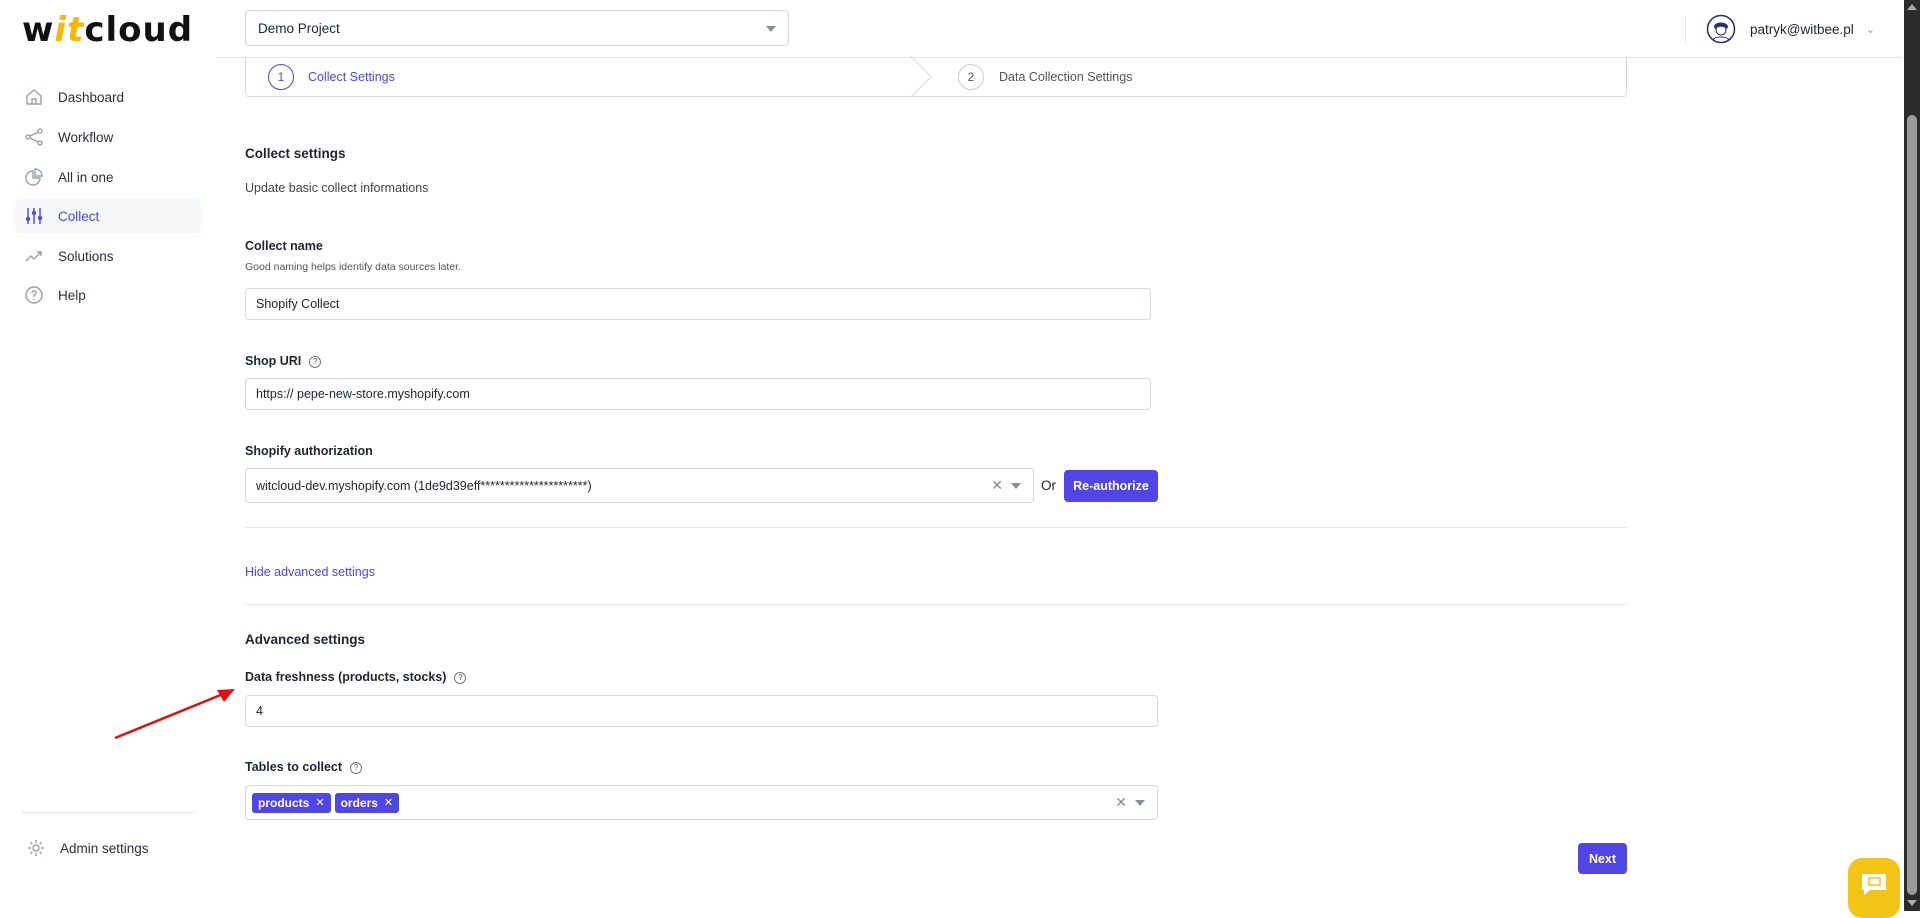 The height and width of the screenshot is (918, 1920). I want to click on reauthorize-button: Re-authorize, so click(1111, 486).